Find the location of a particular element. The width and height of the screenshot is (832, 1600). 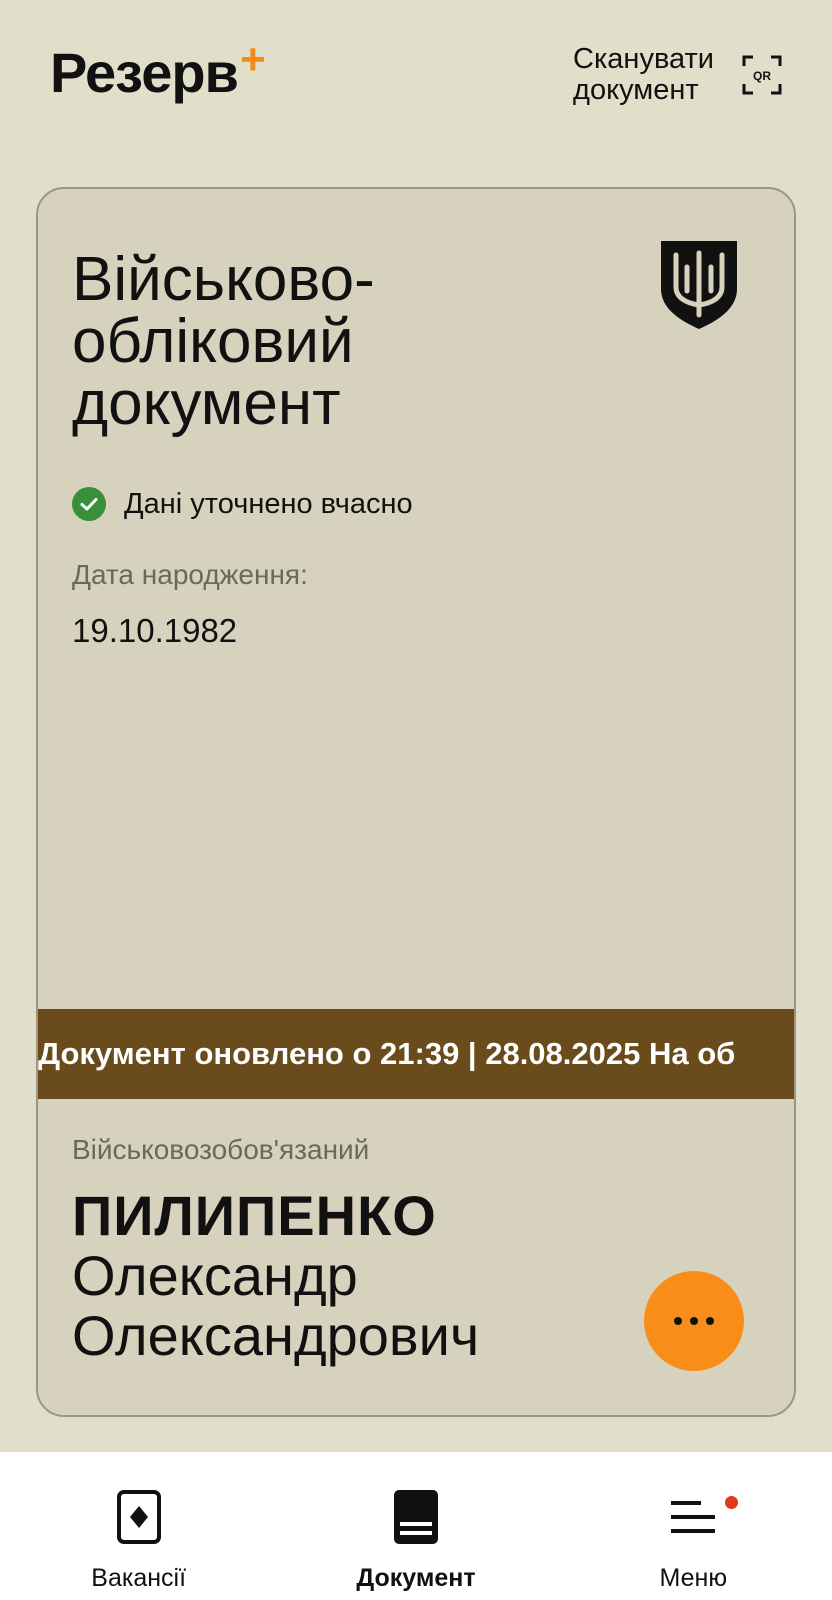

logo: Резерв + is located at coordinates (158, 69).